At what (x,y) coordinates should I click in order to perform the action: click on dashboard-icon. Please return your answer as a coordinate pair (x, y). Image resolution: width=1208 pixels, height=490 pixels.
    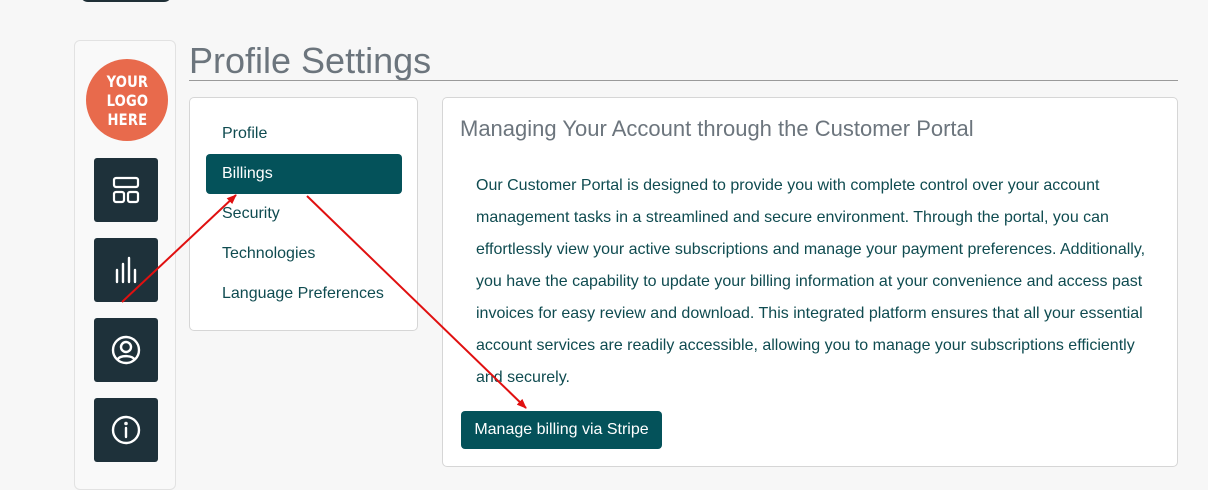
    Looking at the image, I should click on (126, 190).